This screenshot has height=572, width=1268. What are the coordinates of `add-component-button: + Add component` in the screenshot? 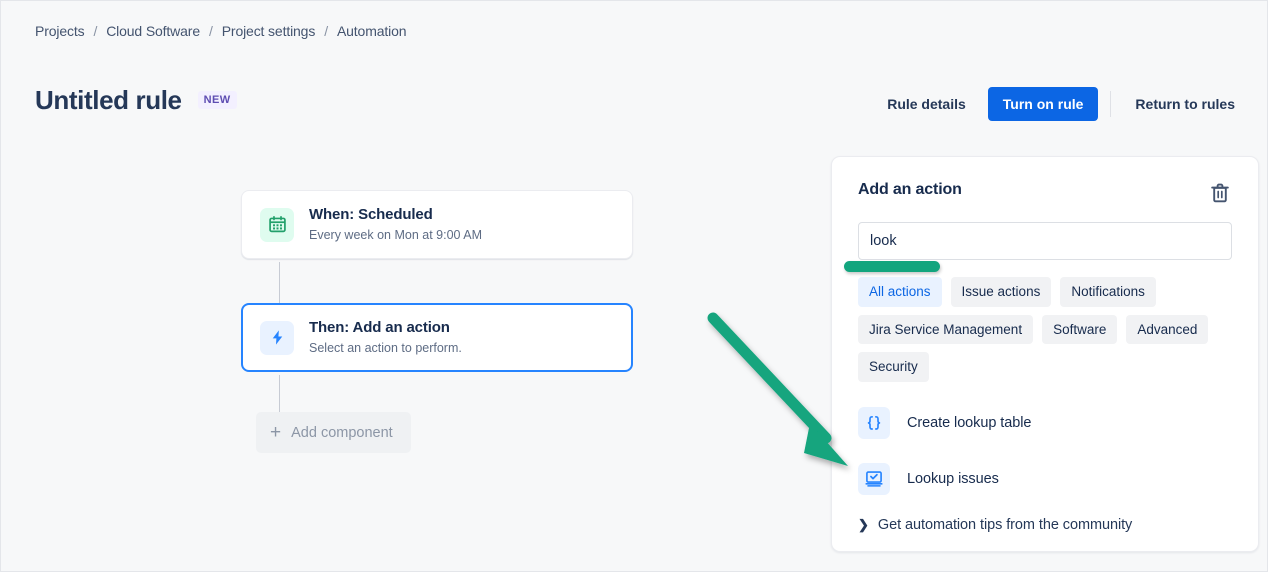 It's located at (333, 432).